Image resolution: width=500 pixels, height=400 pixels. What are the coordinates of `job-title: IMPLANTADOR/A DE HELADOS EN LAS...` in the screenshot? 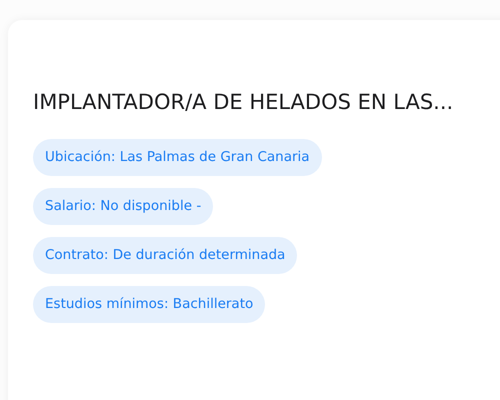 It's located at (243, 103).